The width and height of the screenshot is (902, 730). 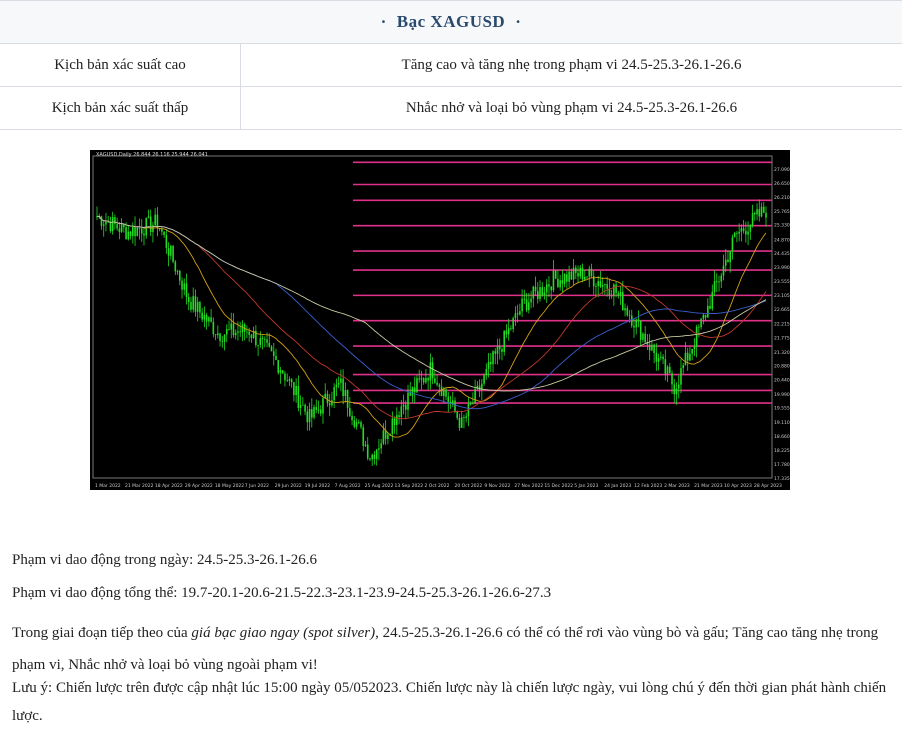 What do you see at coordinates (101, 633) in the screenshot?
I see `para-a: Trong giai đoạn tiếp theo của` at bounding box center [101, 633].